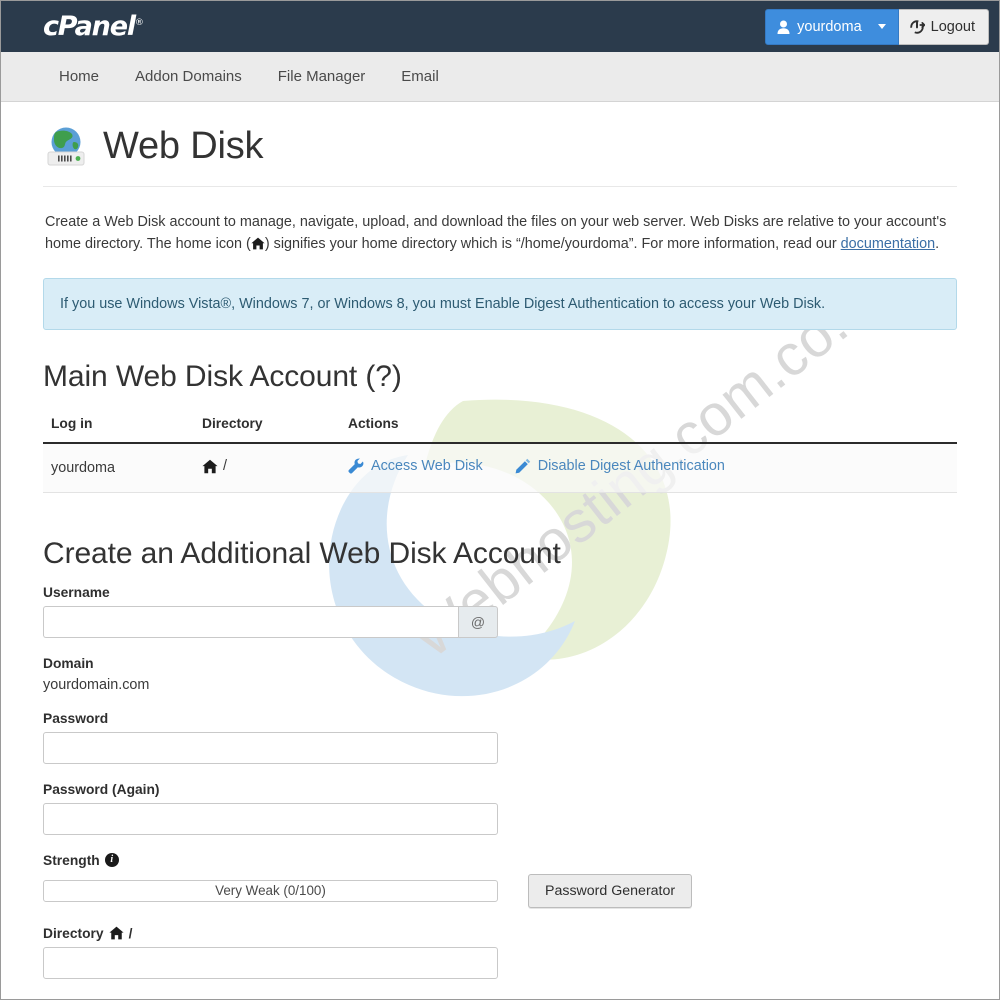  Describe the element at coordinates (500, 890) in the screenshot. I see `strength-row: Very Weak (0/100) Password Generator` at that location.